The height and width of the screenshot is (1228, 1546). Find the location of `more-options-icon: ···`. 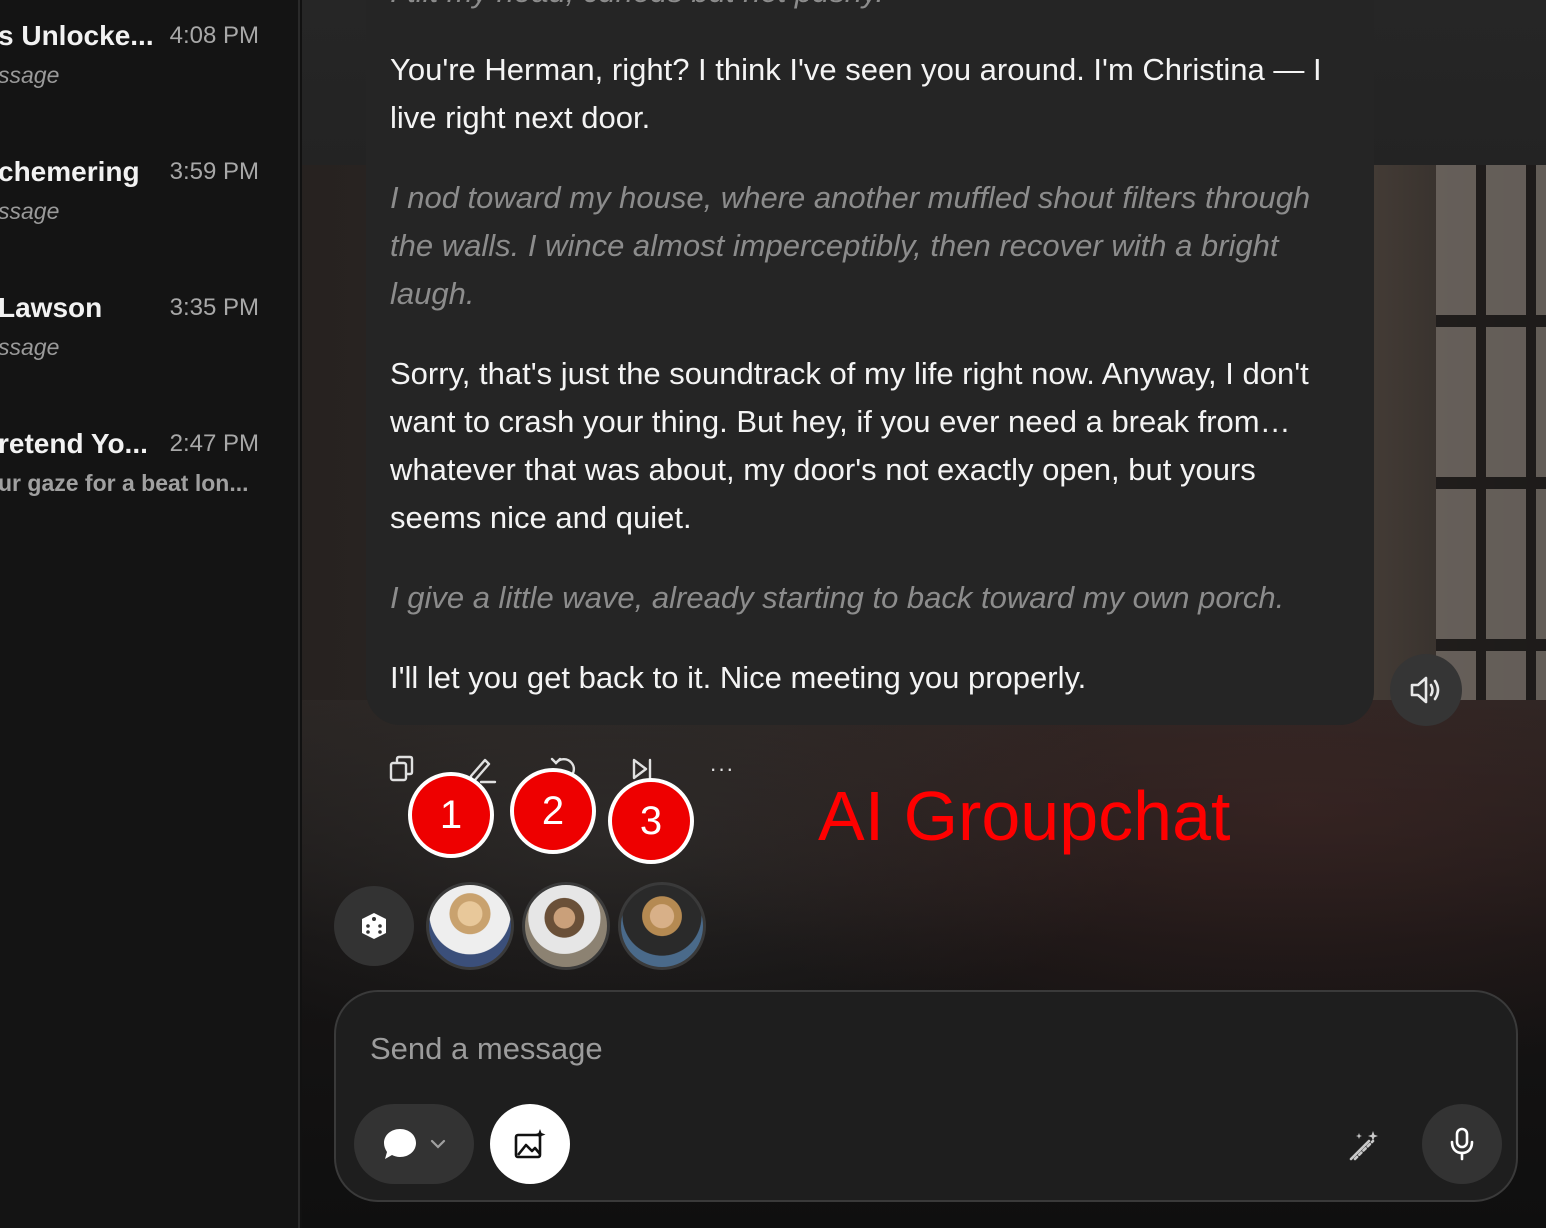

more-options-icon: ··· is located at coordinates (722, 769).